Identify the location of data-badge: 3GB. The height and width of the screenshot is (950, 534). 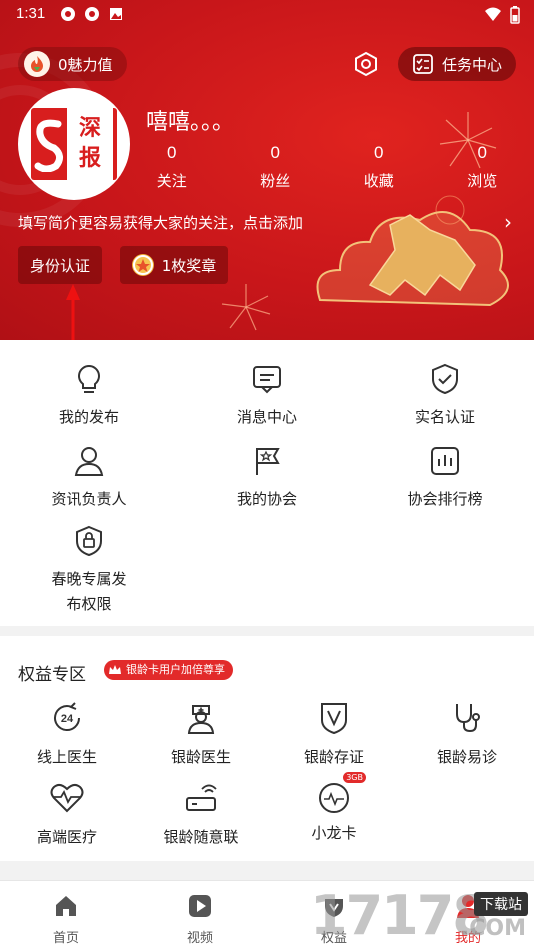
(354, 777).